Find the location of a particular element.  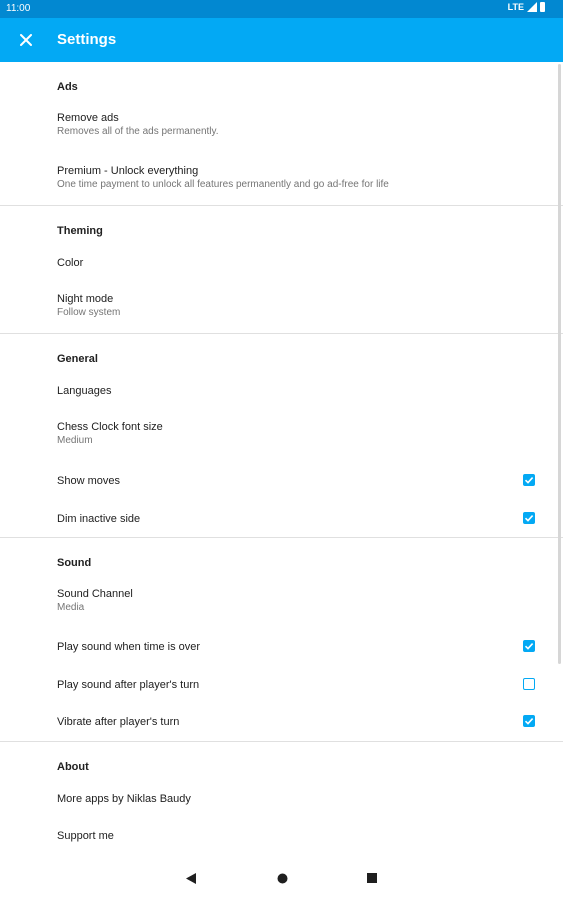

category-title-ads: Ads is located at coordinates (67, 87).